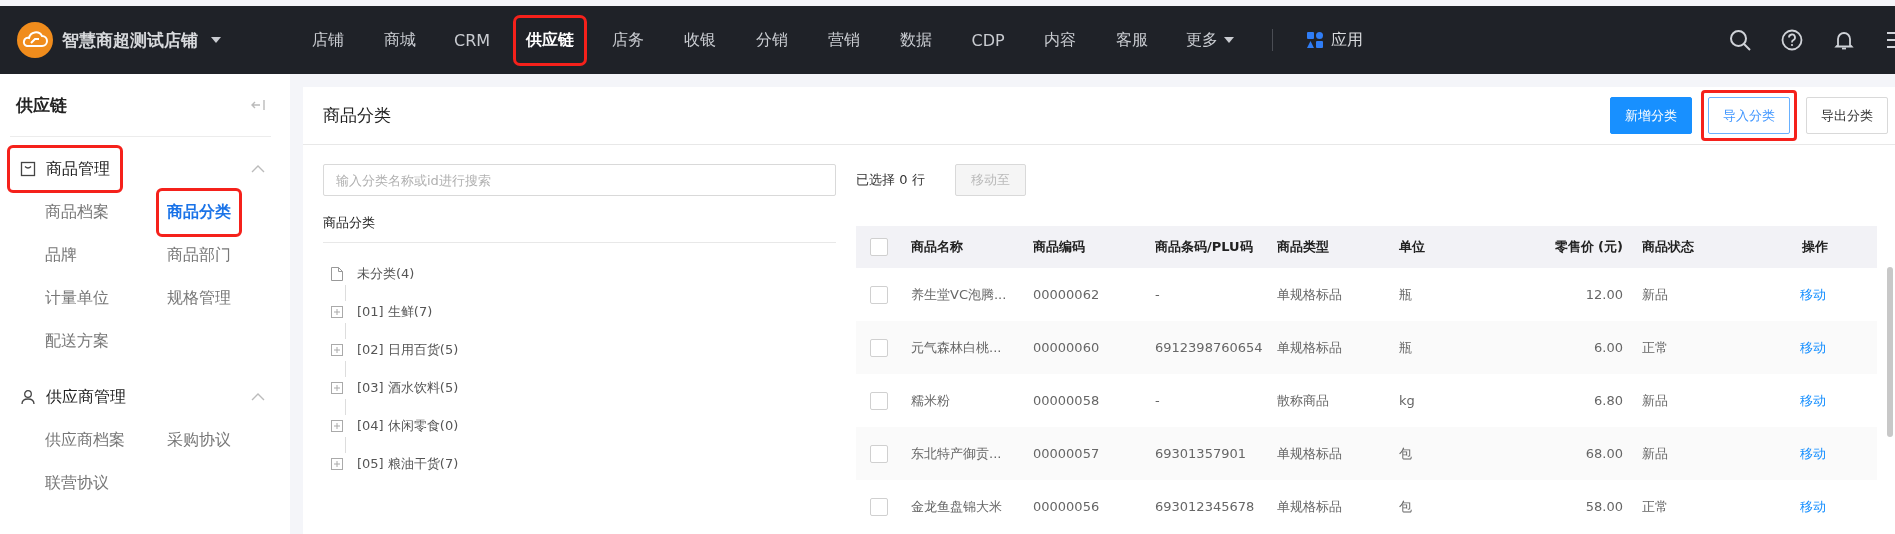  I want to click on help-icon, so click(1792, 40).